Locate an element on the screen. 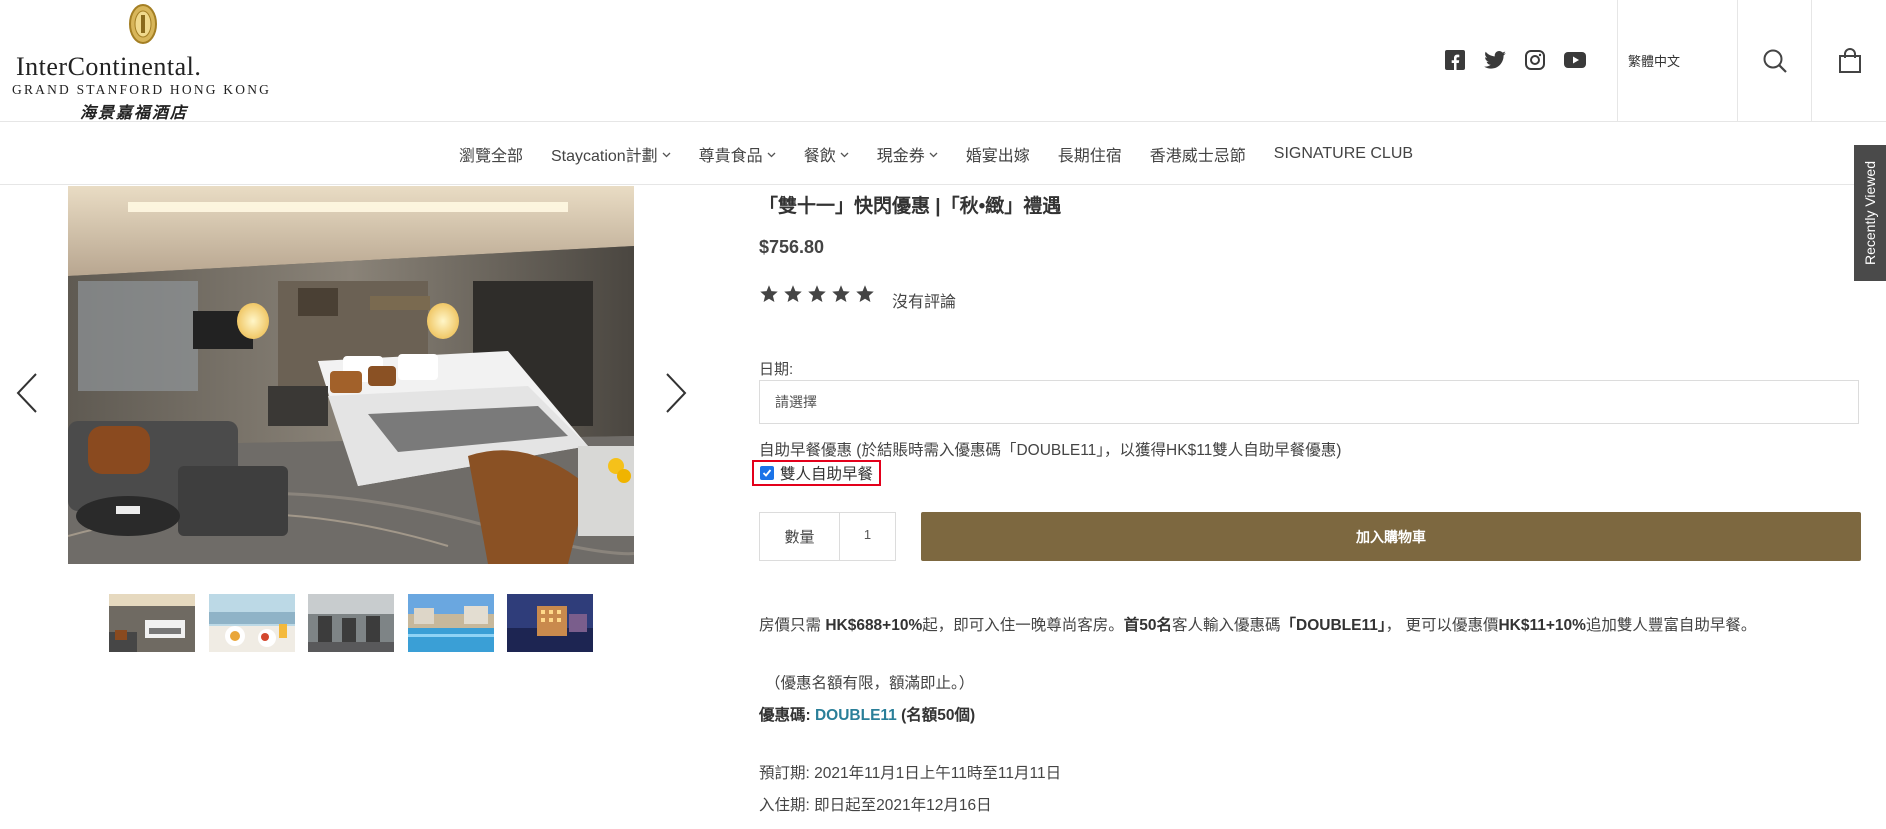 This screenshot has width=1886, height=829. nav-item-6: 長期住宿 is located at coordinates (1090, 154).